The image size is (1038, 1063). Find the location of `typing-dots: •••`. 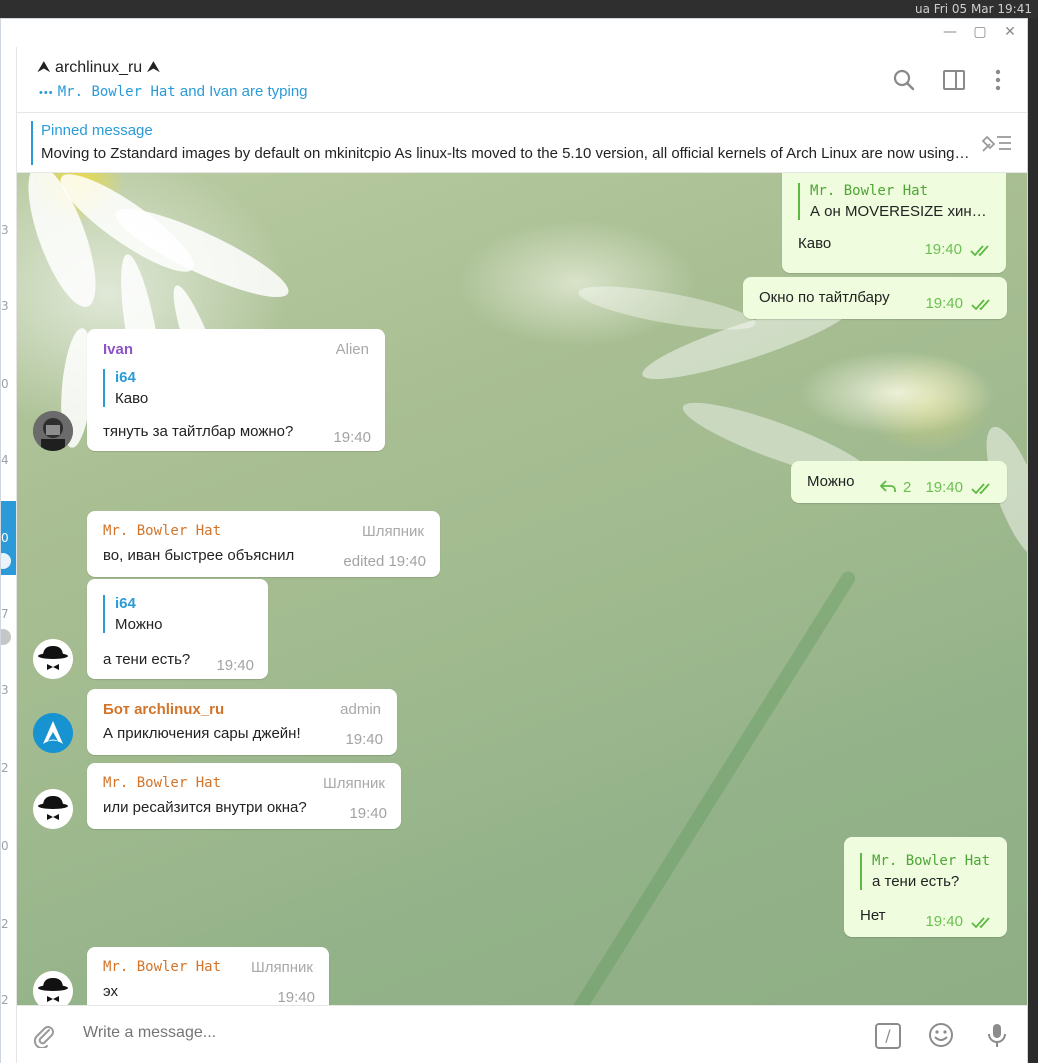

typing-dots: ••• is located at coordinates (46, 93).